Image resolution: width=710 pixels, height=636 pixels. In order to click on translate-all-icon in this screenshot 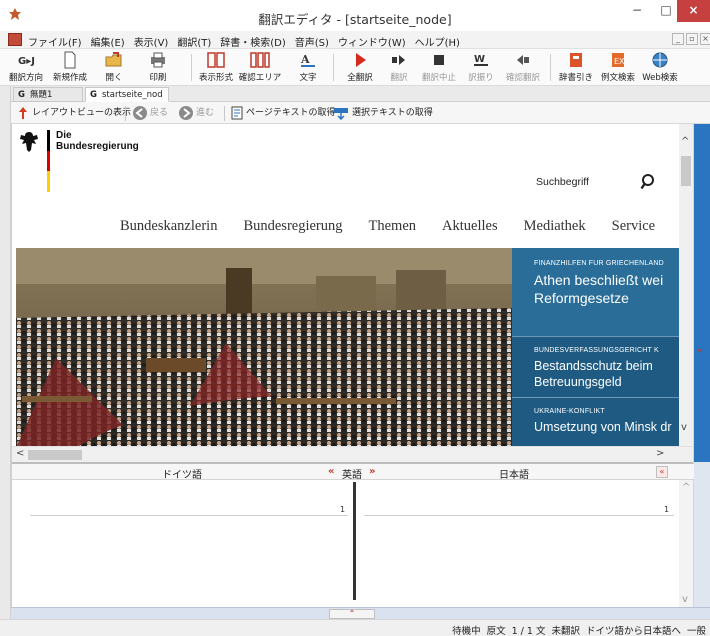, I will do `click(361, 60)`.